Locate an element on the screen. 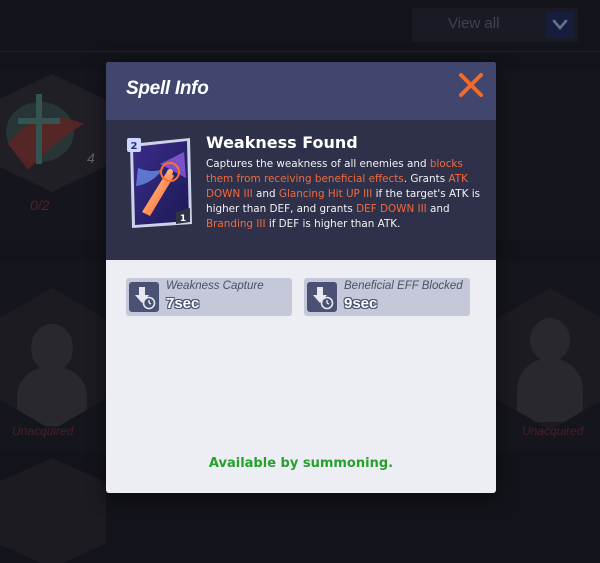  highlighted-term: DEF DOWN III is located at coordinates (391, 209).